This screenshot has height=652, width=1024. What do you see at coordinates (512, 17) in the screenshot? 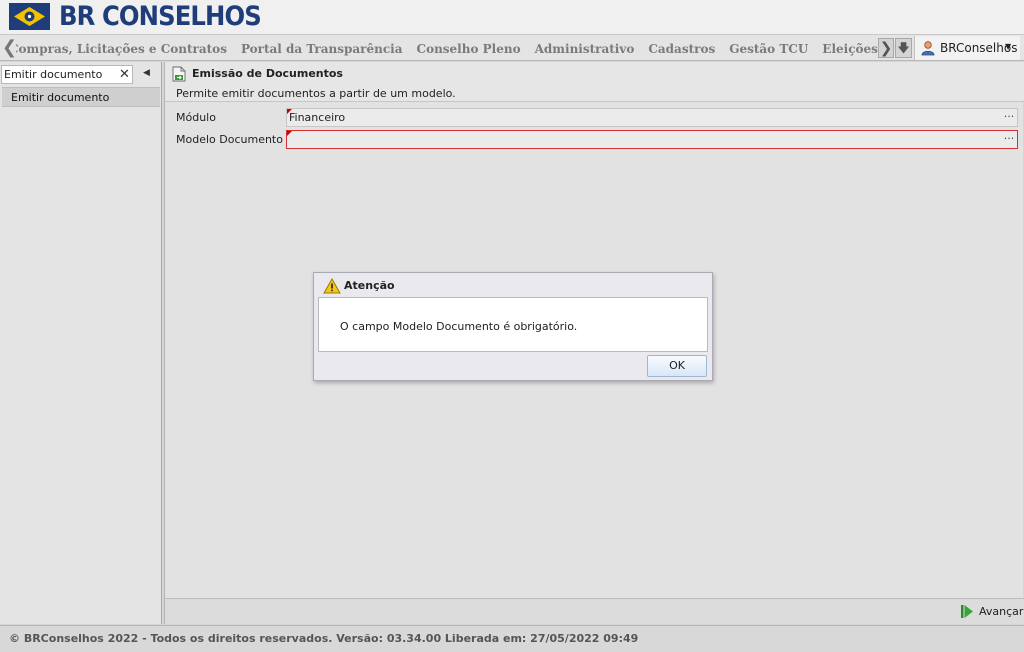
I see `app-header: BR CONSELHOS` at bounding box center [512, 17].